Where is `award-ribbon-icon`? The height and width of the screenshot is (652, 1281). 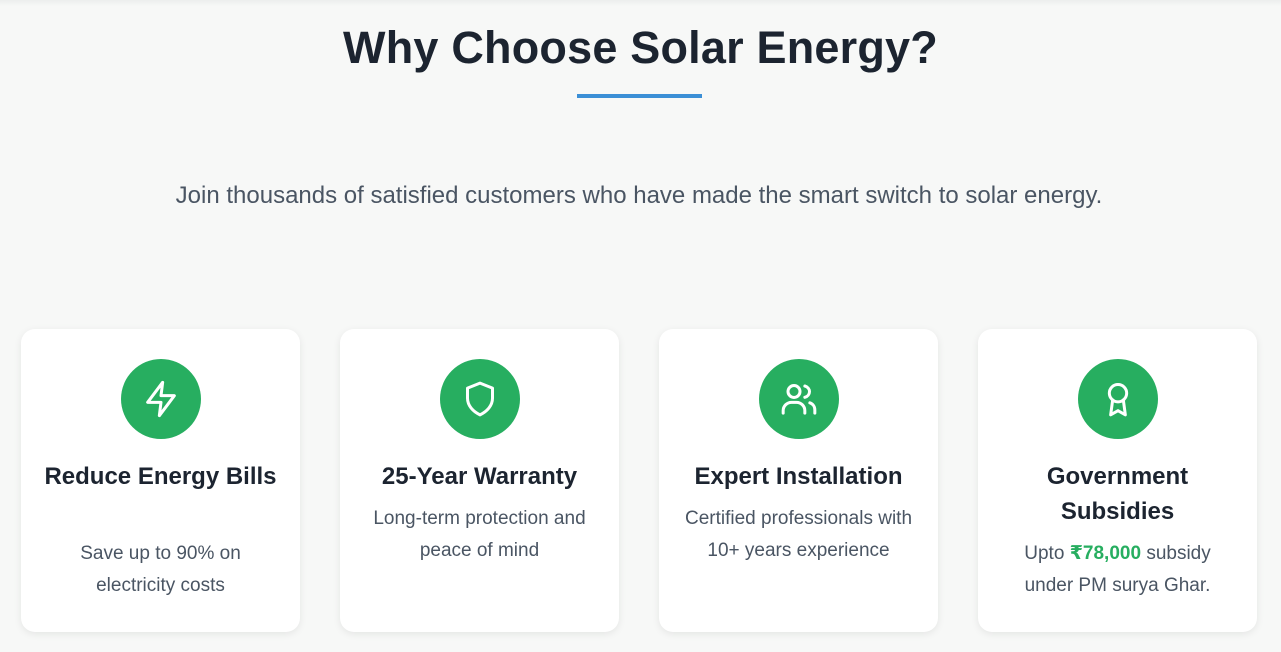
award-ribbon-icon is located at coordinates (1118, 399).